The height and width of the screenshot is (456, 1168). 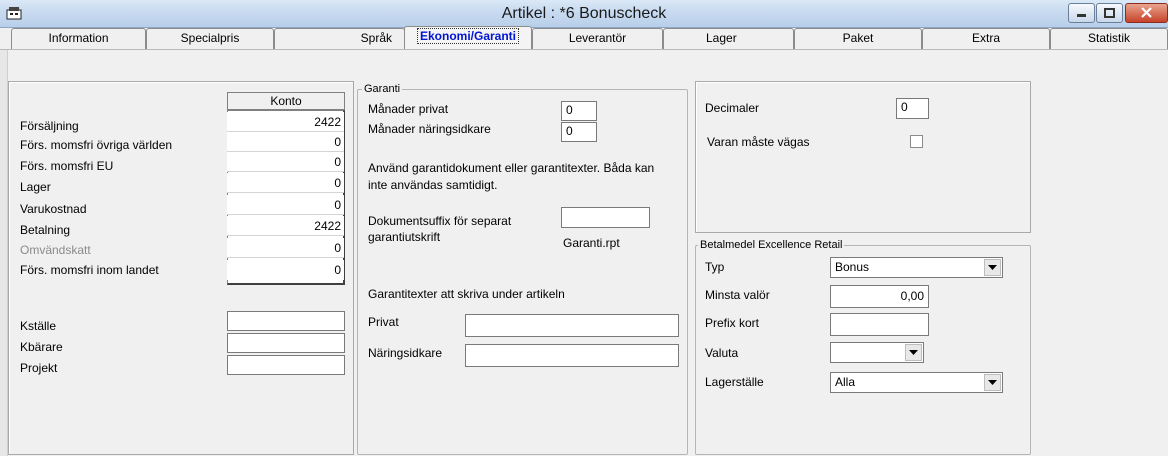 What do you see at coordinates (579, 111) in the screenshot?
I see `months-private-field: 0` at bounding box center [579, 111].